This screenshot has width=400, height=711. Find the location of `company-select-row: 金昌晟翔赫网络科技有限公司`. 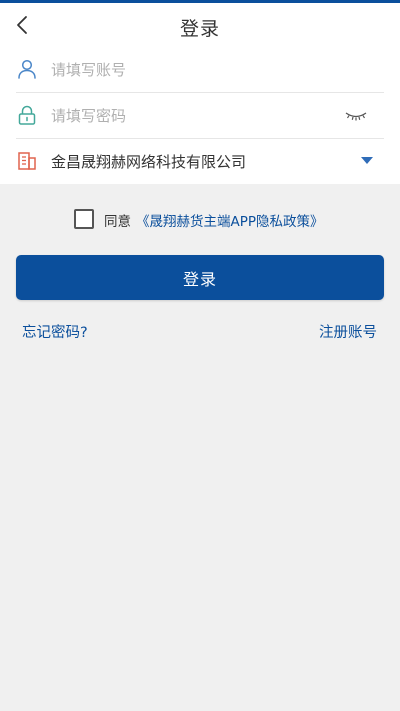

company-select-row: 金昌晟翔赫网络科技有限公司 is located at coordinates (200, 162).